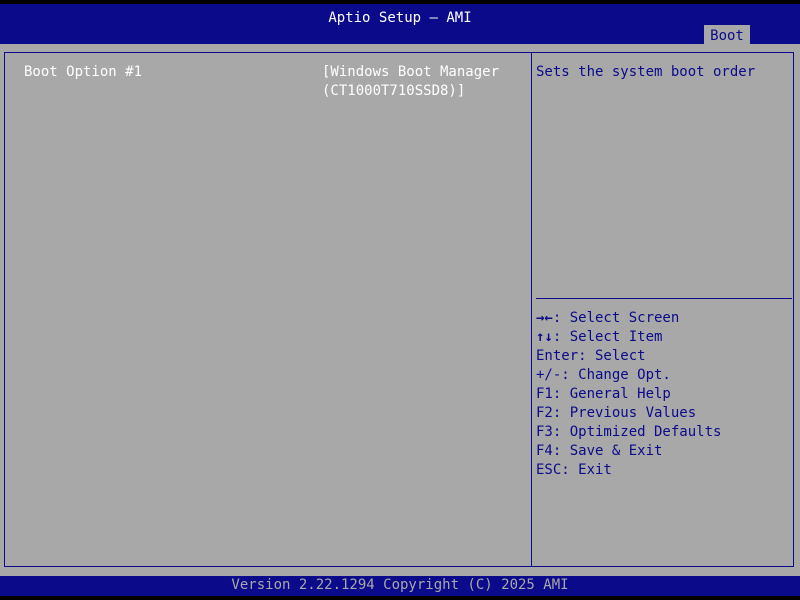 The height and width of the screenshot is (600, 800). What do you see at coordinates (607, 337) in the screenshot?
I see `key-hint-text: : Select Item` at bounding box center [607, 337].